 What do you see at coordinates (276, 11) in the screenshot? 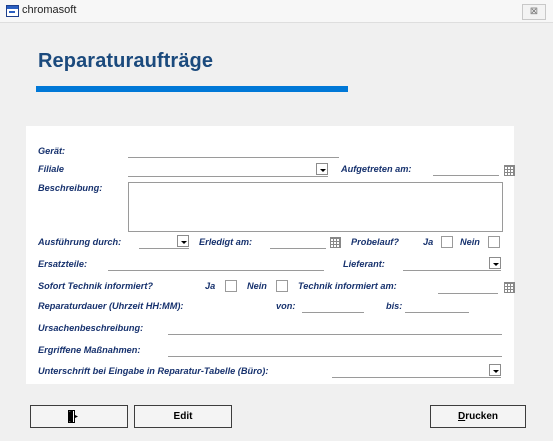
I see `title-bar: chromasoft ⊠` at bounding box center [276, 11].